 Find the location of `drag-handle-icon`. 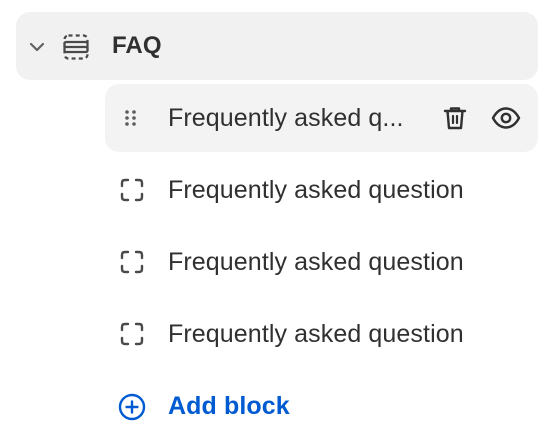

drag-handle-icon is located at coordinates (131, 118).